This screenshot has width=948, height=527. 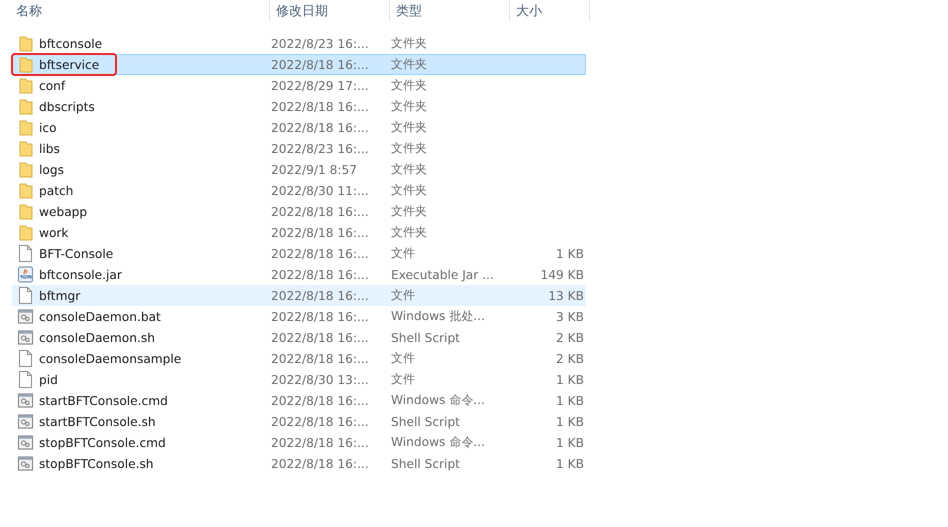 I want to click on file-name: dbscripts, so click(x=67, y=107).